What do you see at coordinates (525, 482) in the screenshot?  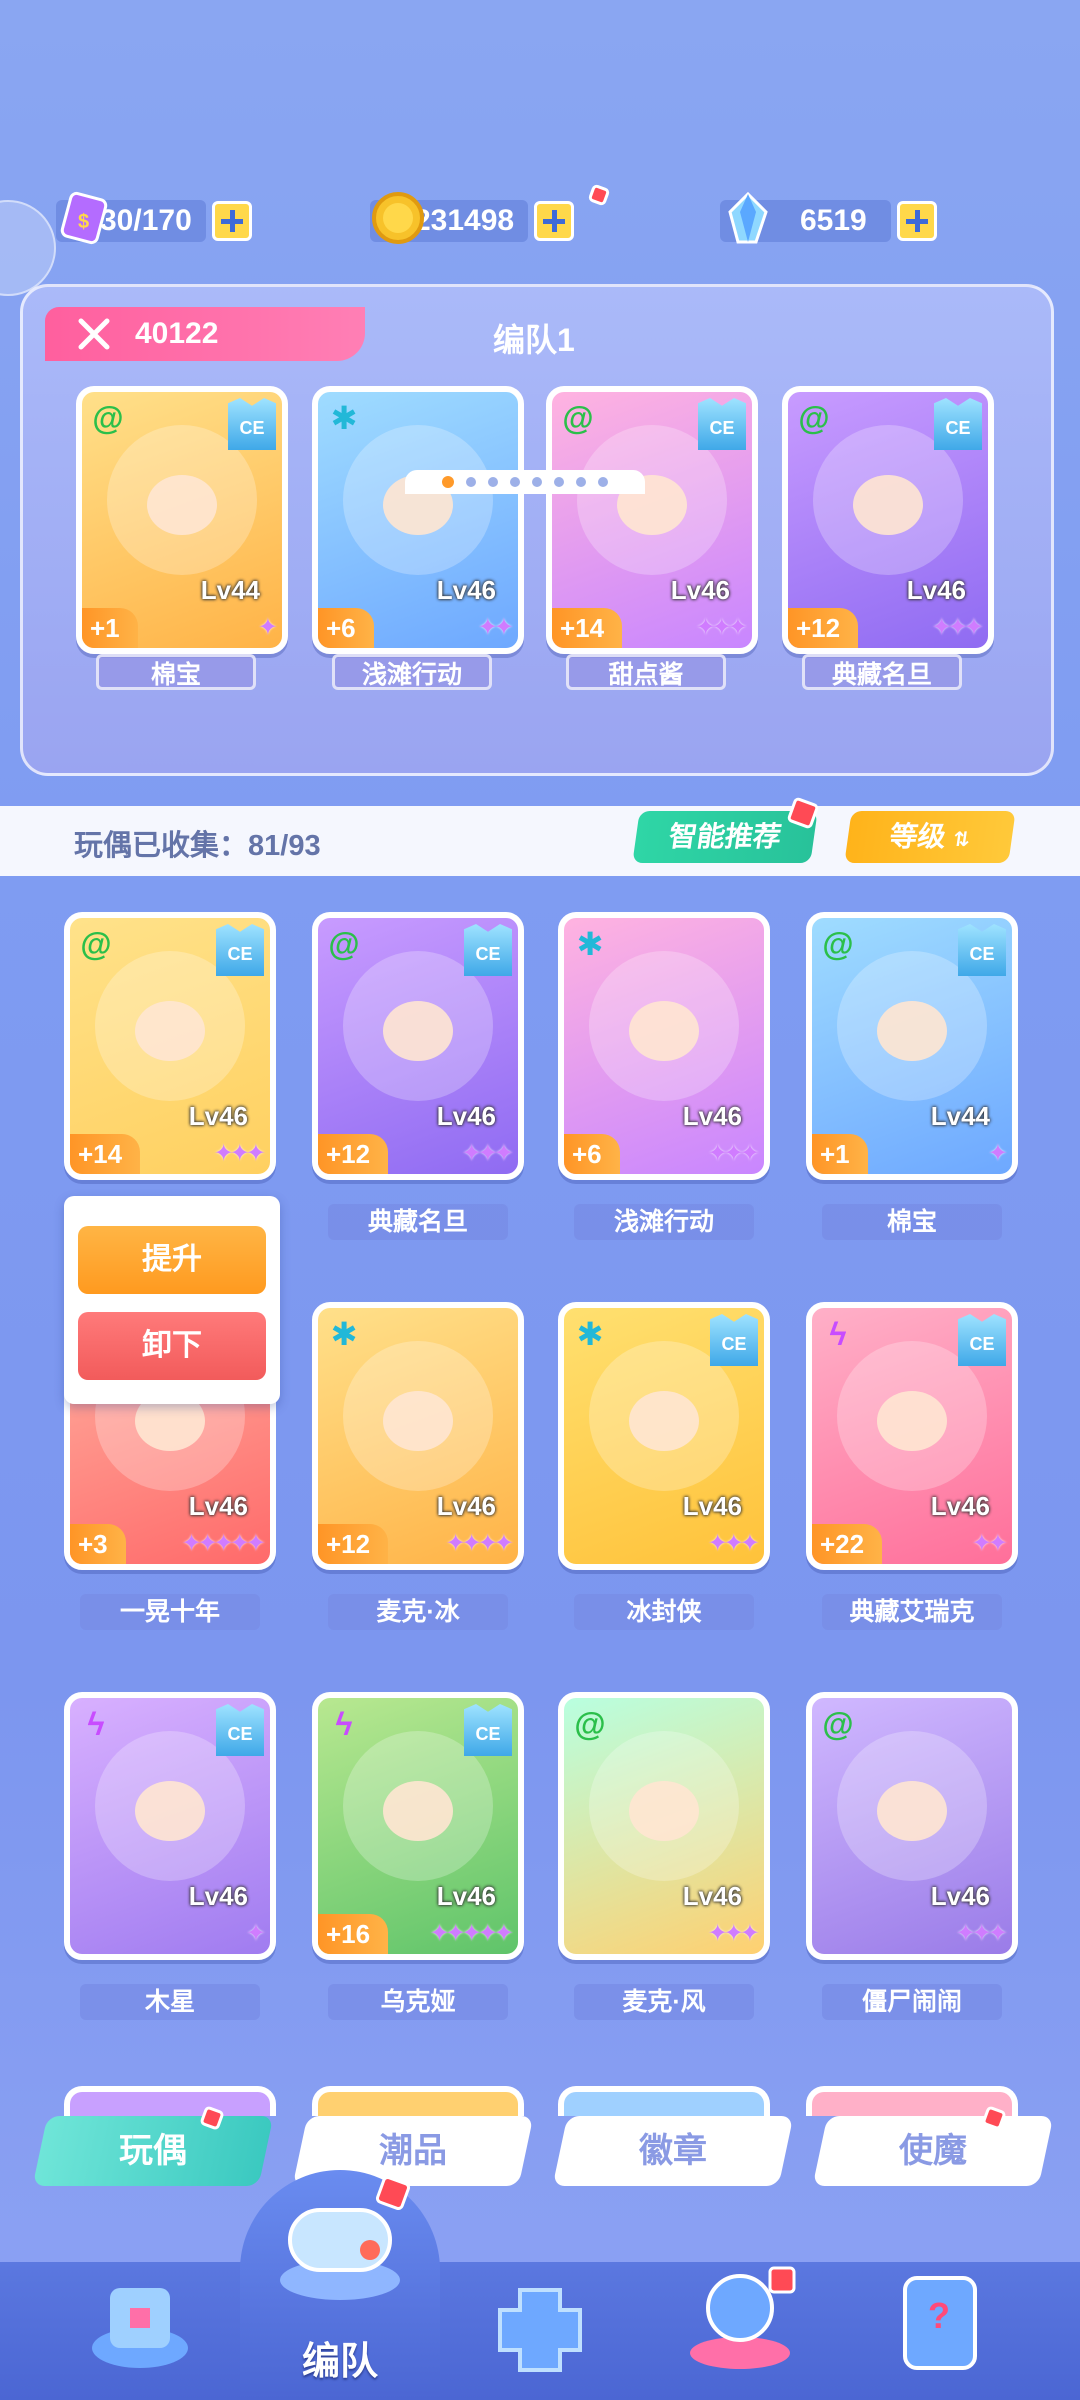 I see `team-page-indicator` at bounding box center [525, 482].